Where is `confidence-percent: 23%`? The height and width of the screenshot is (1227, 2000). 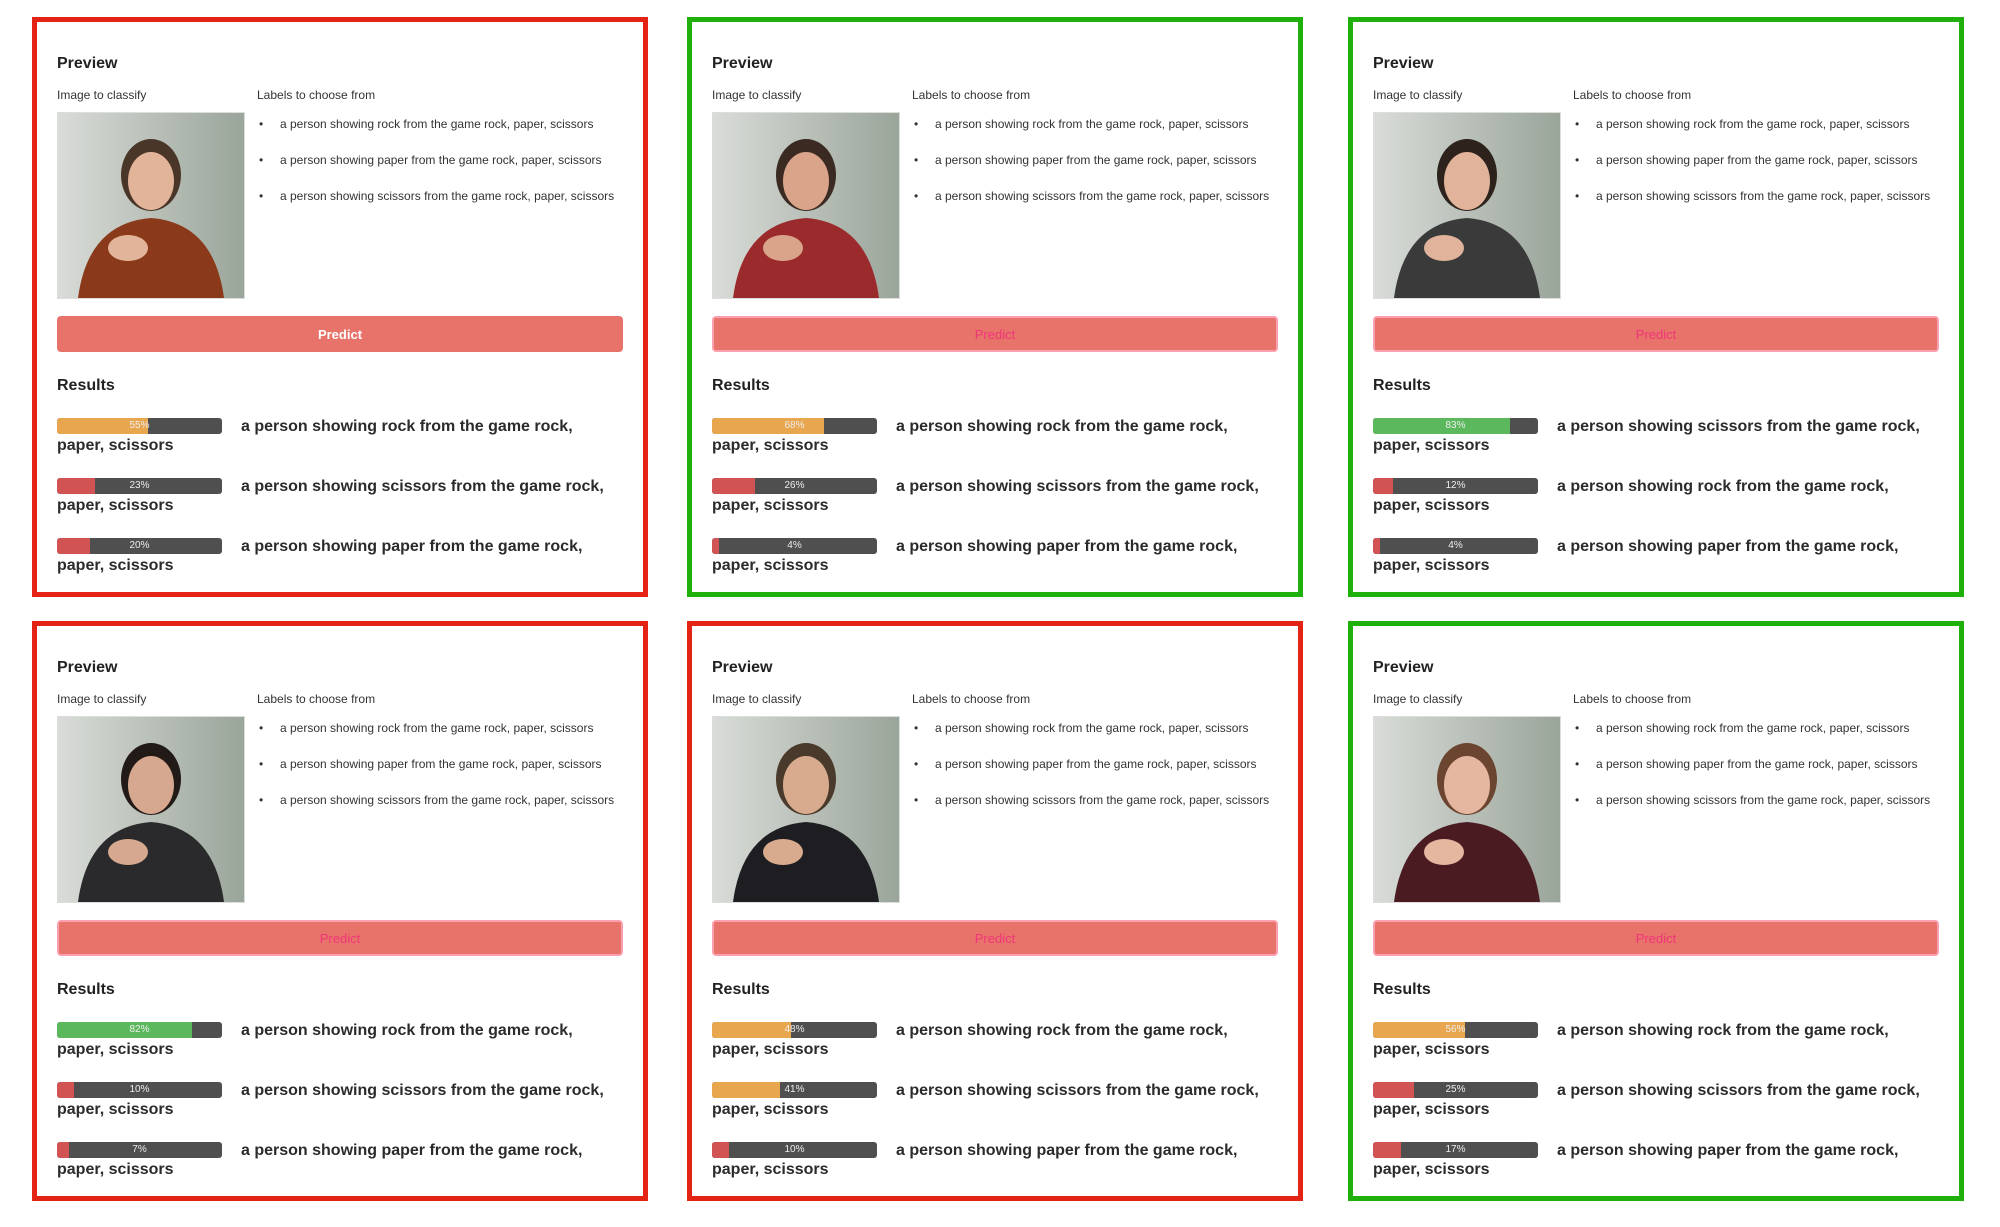
confidence-percent: 23% is located at coordinates (139, 485).